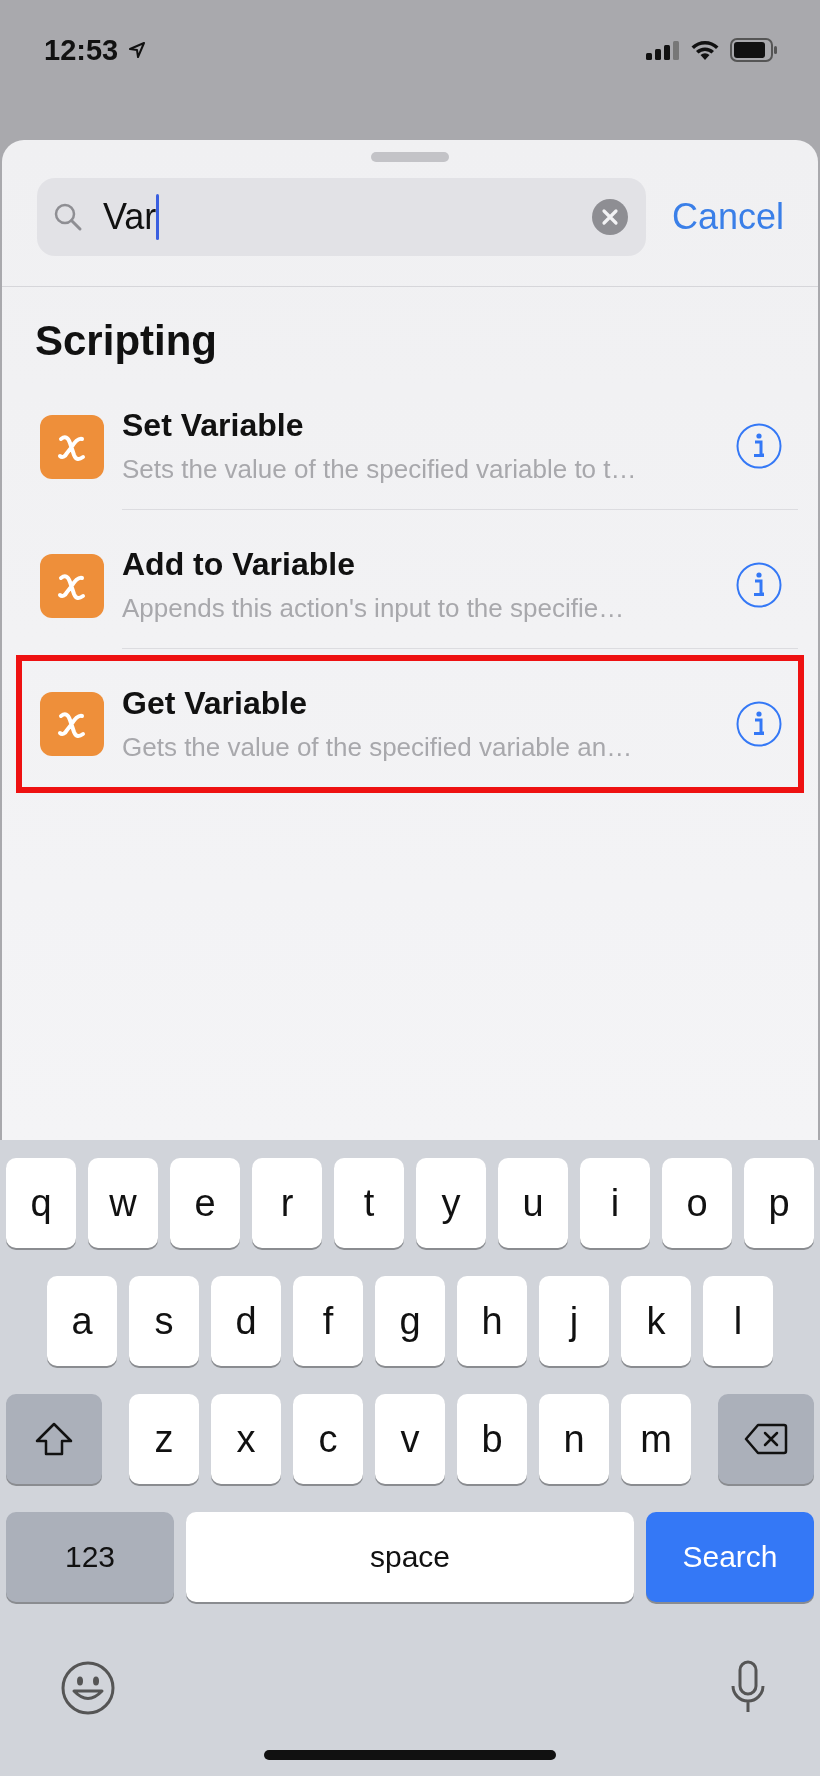  Describe the element at coordinates (705, 50) in the screenshot. I see `wifi-icon` at that location.